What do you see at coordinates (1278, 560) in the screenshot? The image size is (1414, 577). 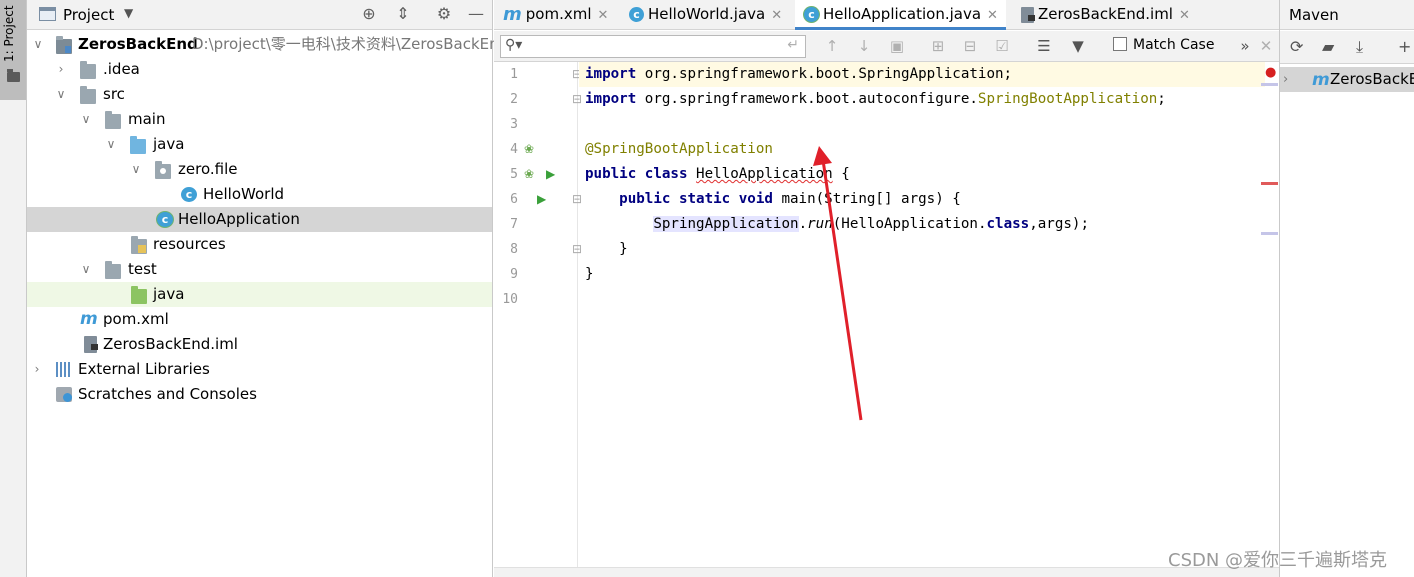 I see `watermark: CSDN @爱你三千遍斯塔克` at bounding box center [1278, 560].